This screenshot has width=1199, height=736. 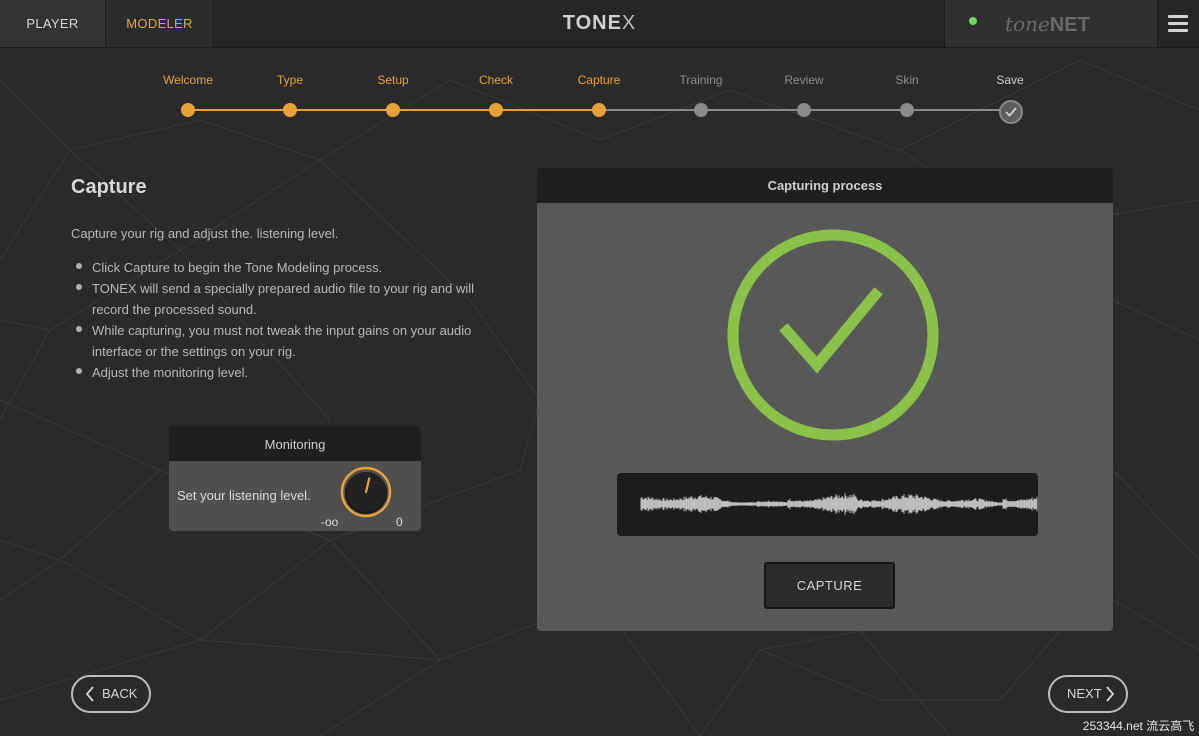 I want to click on tab-modeler: MODELER, so click(x=159, y=23).